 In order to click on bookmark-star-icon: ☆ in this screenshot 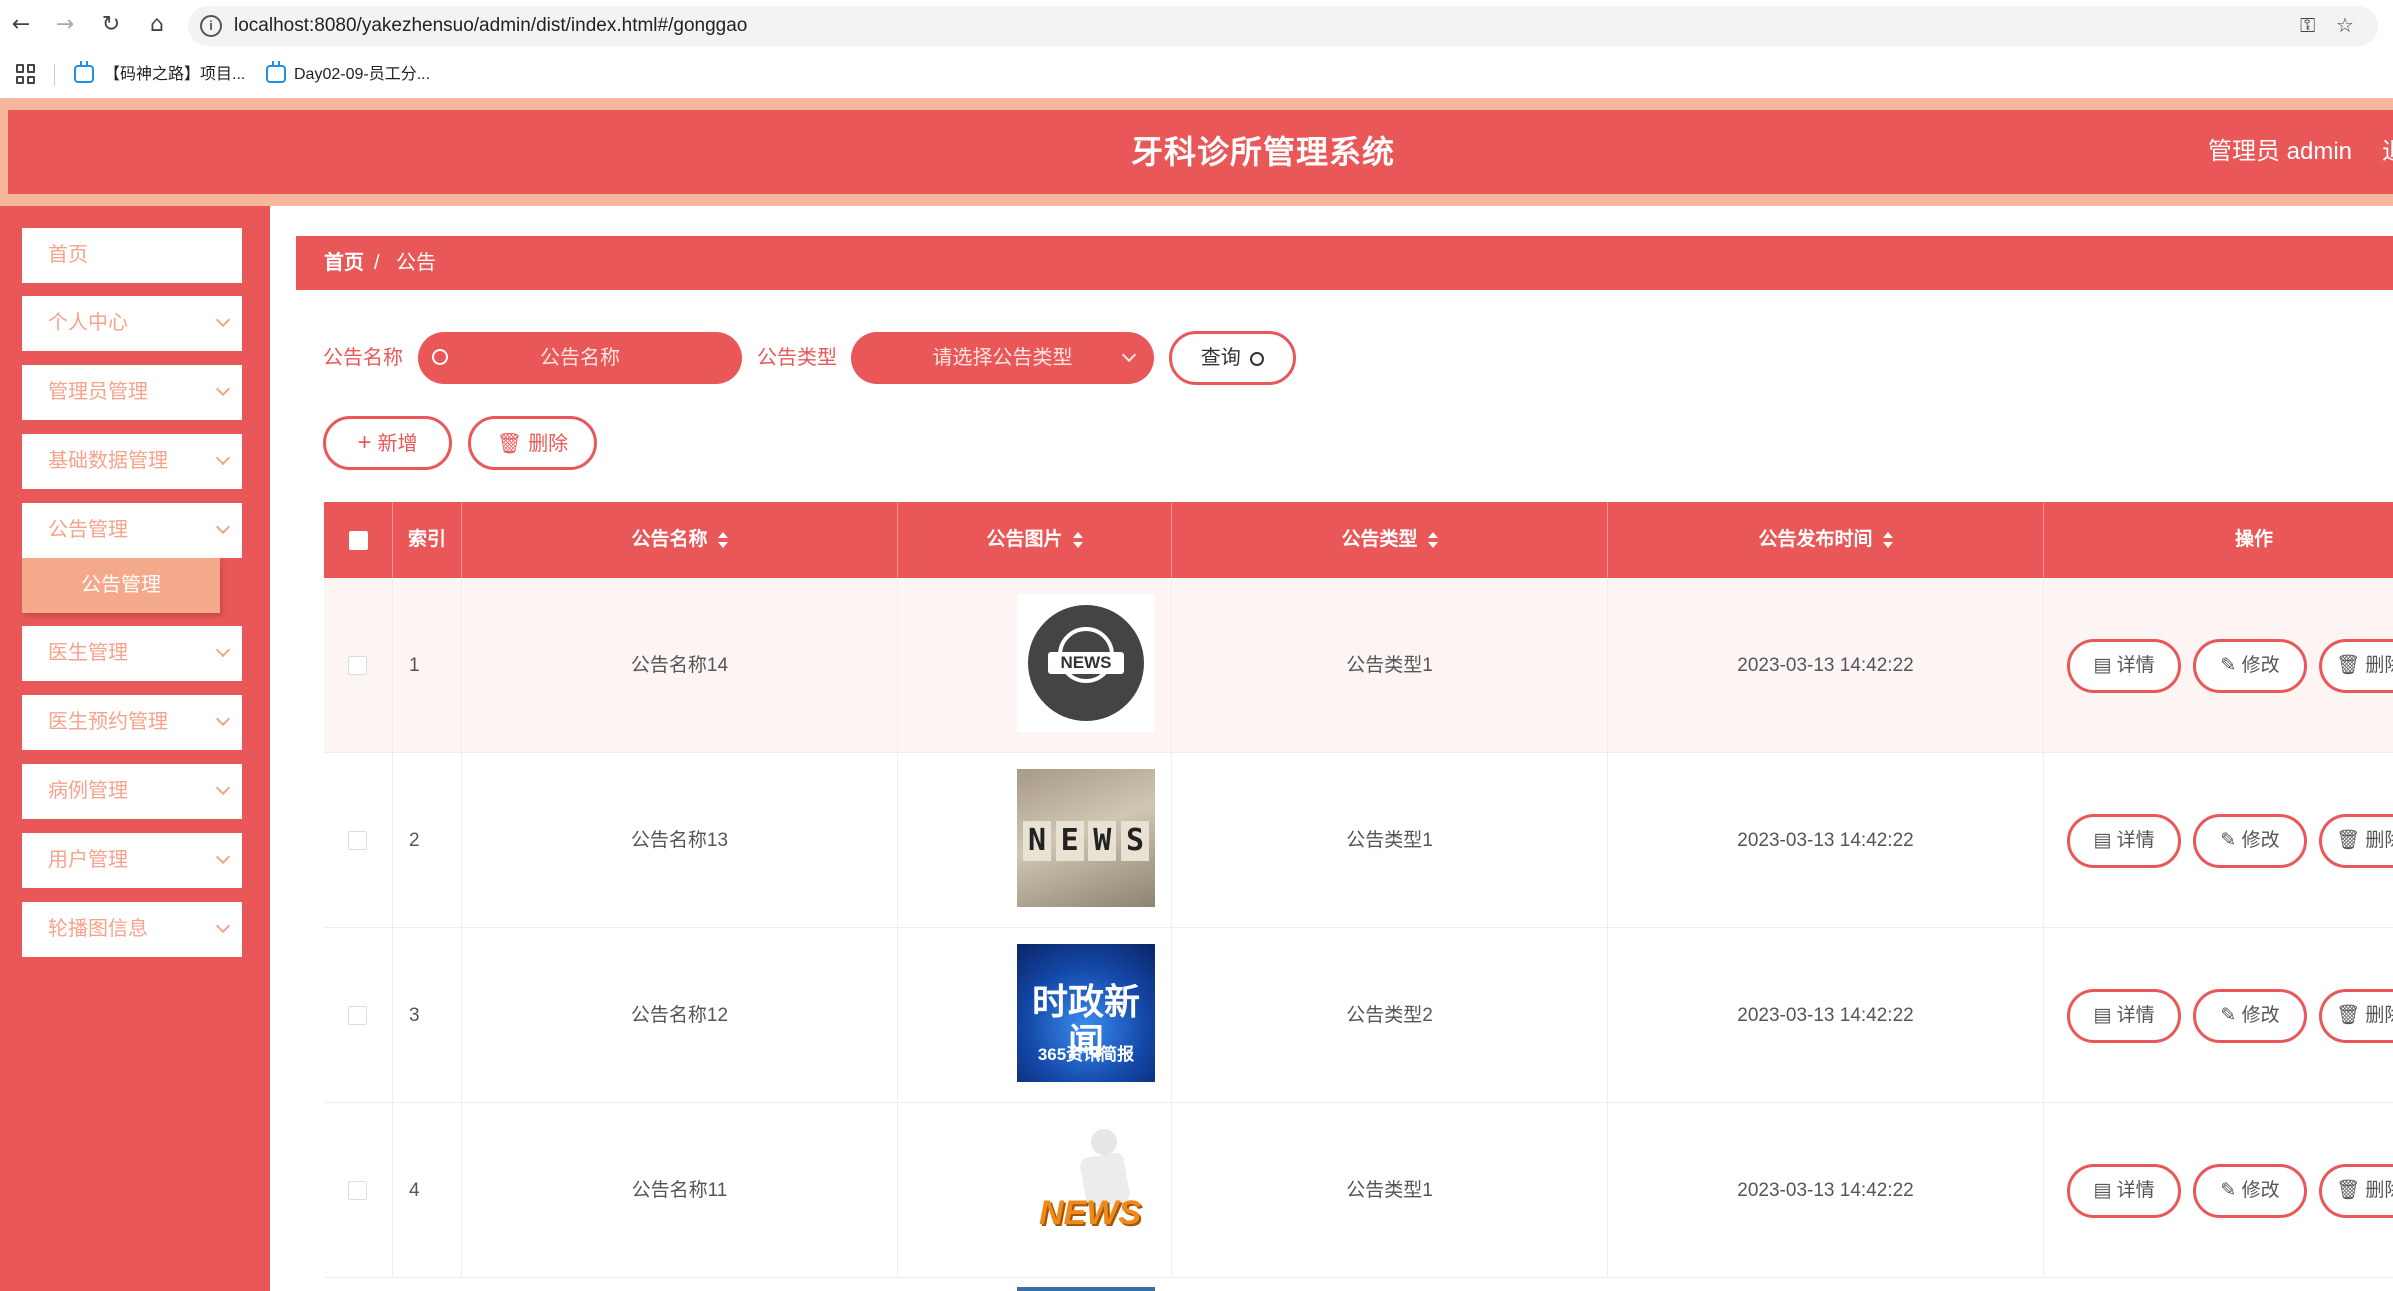, I will do `click(2345, 26)`.